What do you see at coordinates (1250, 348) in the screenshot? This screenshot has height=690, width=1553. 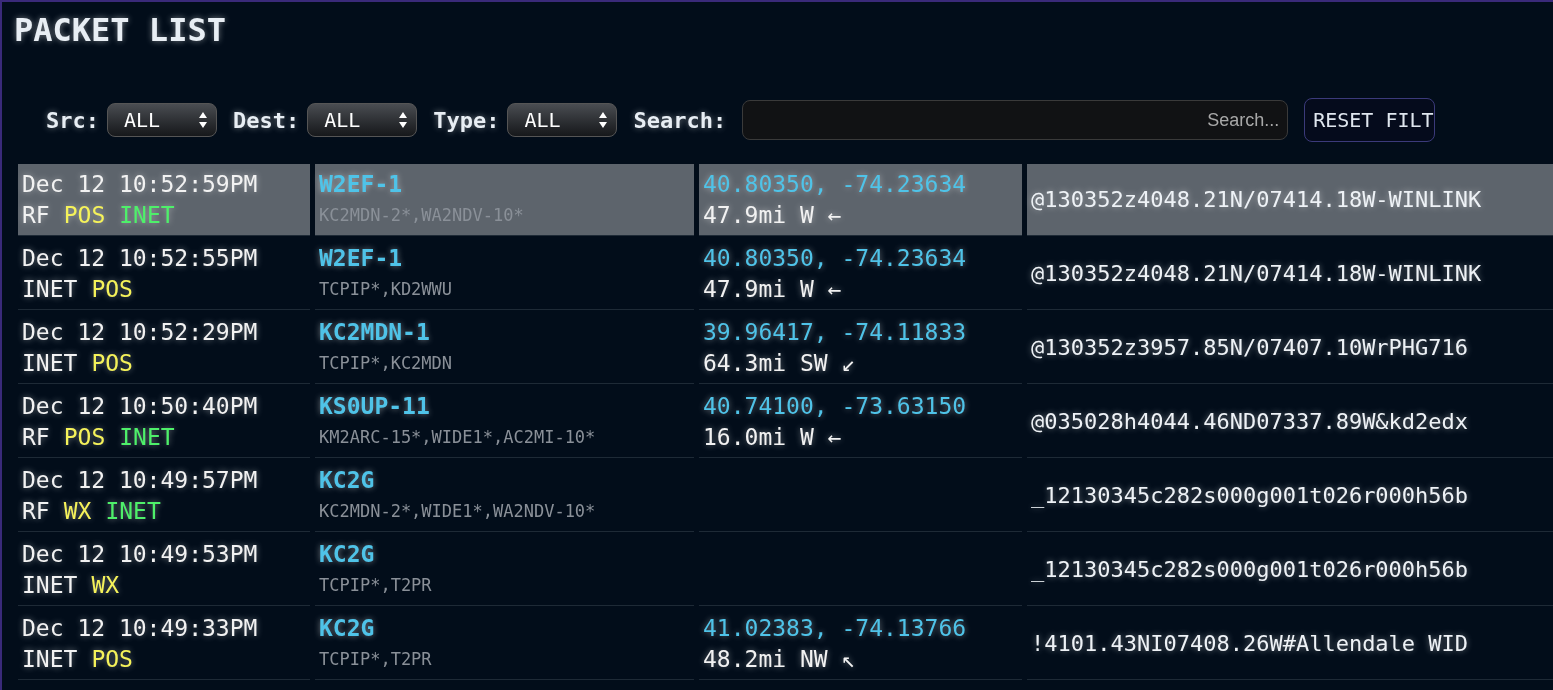 I see `raw-packet: @130352z3957.85N/07407.10WrPHG716` at bounding box center [1250, 348].